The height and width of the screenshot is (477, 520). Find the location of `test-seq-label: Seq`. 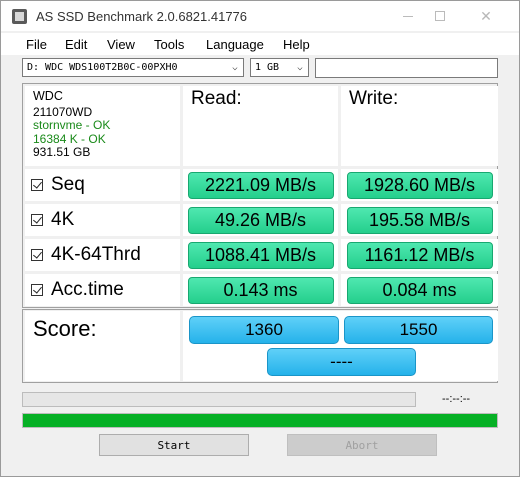

test-seq-label: Seq is located at coordinates (102, 185).